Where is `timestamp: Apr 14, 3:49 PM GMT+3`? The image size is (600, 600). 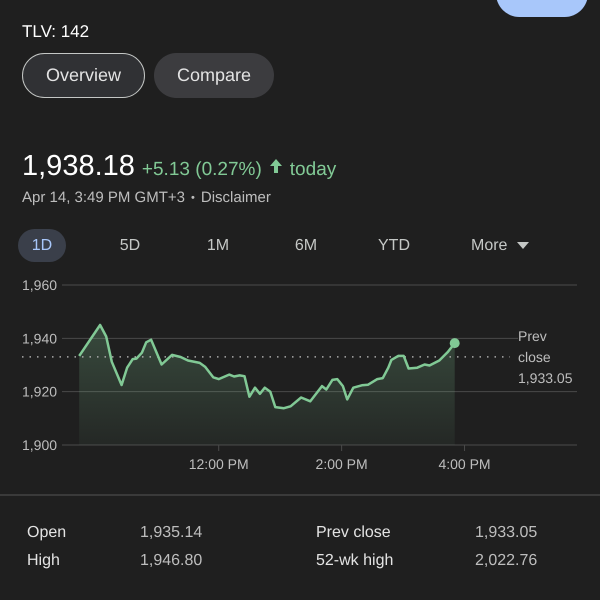
timestamp: Apr 14, 3:49 PM GMT+3 is located at coordinates (103, 198).